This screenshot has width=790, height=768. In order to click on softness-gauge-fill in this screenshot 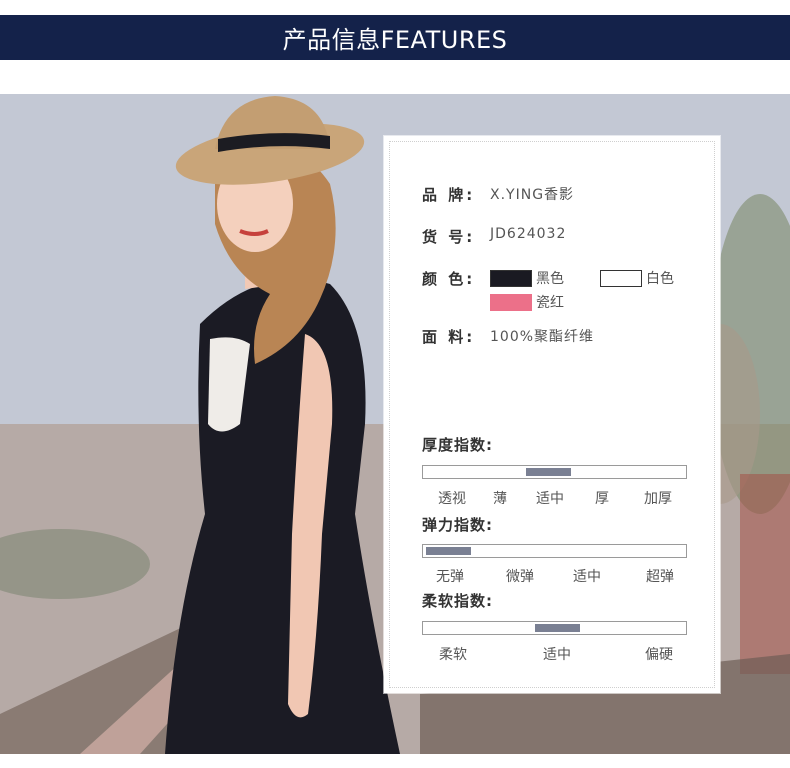, I will do `click(557, 628)`.